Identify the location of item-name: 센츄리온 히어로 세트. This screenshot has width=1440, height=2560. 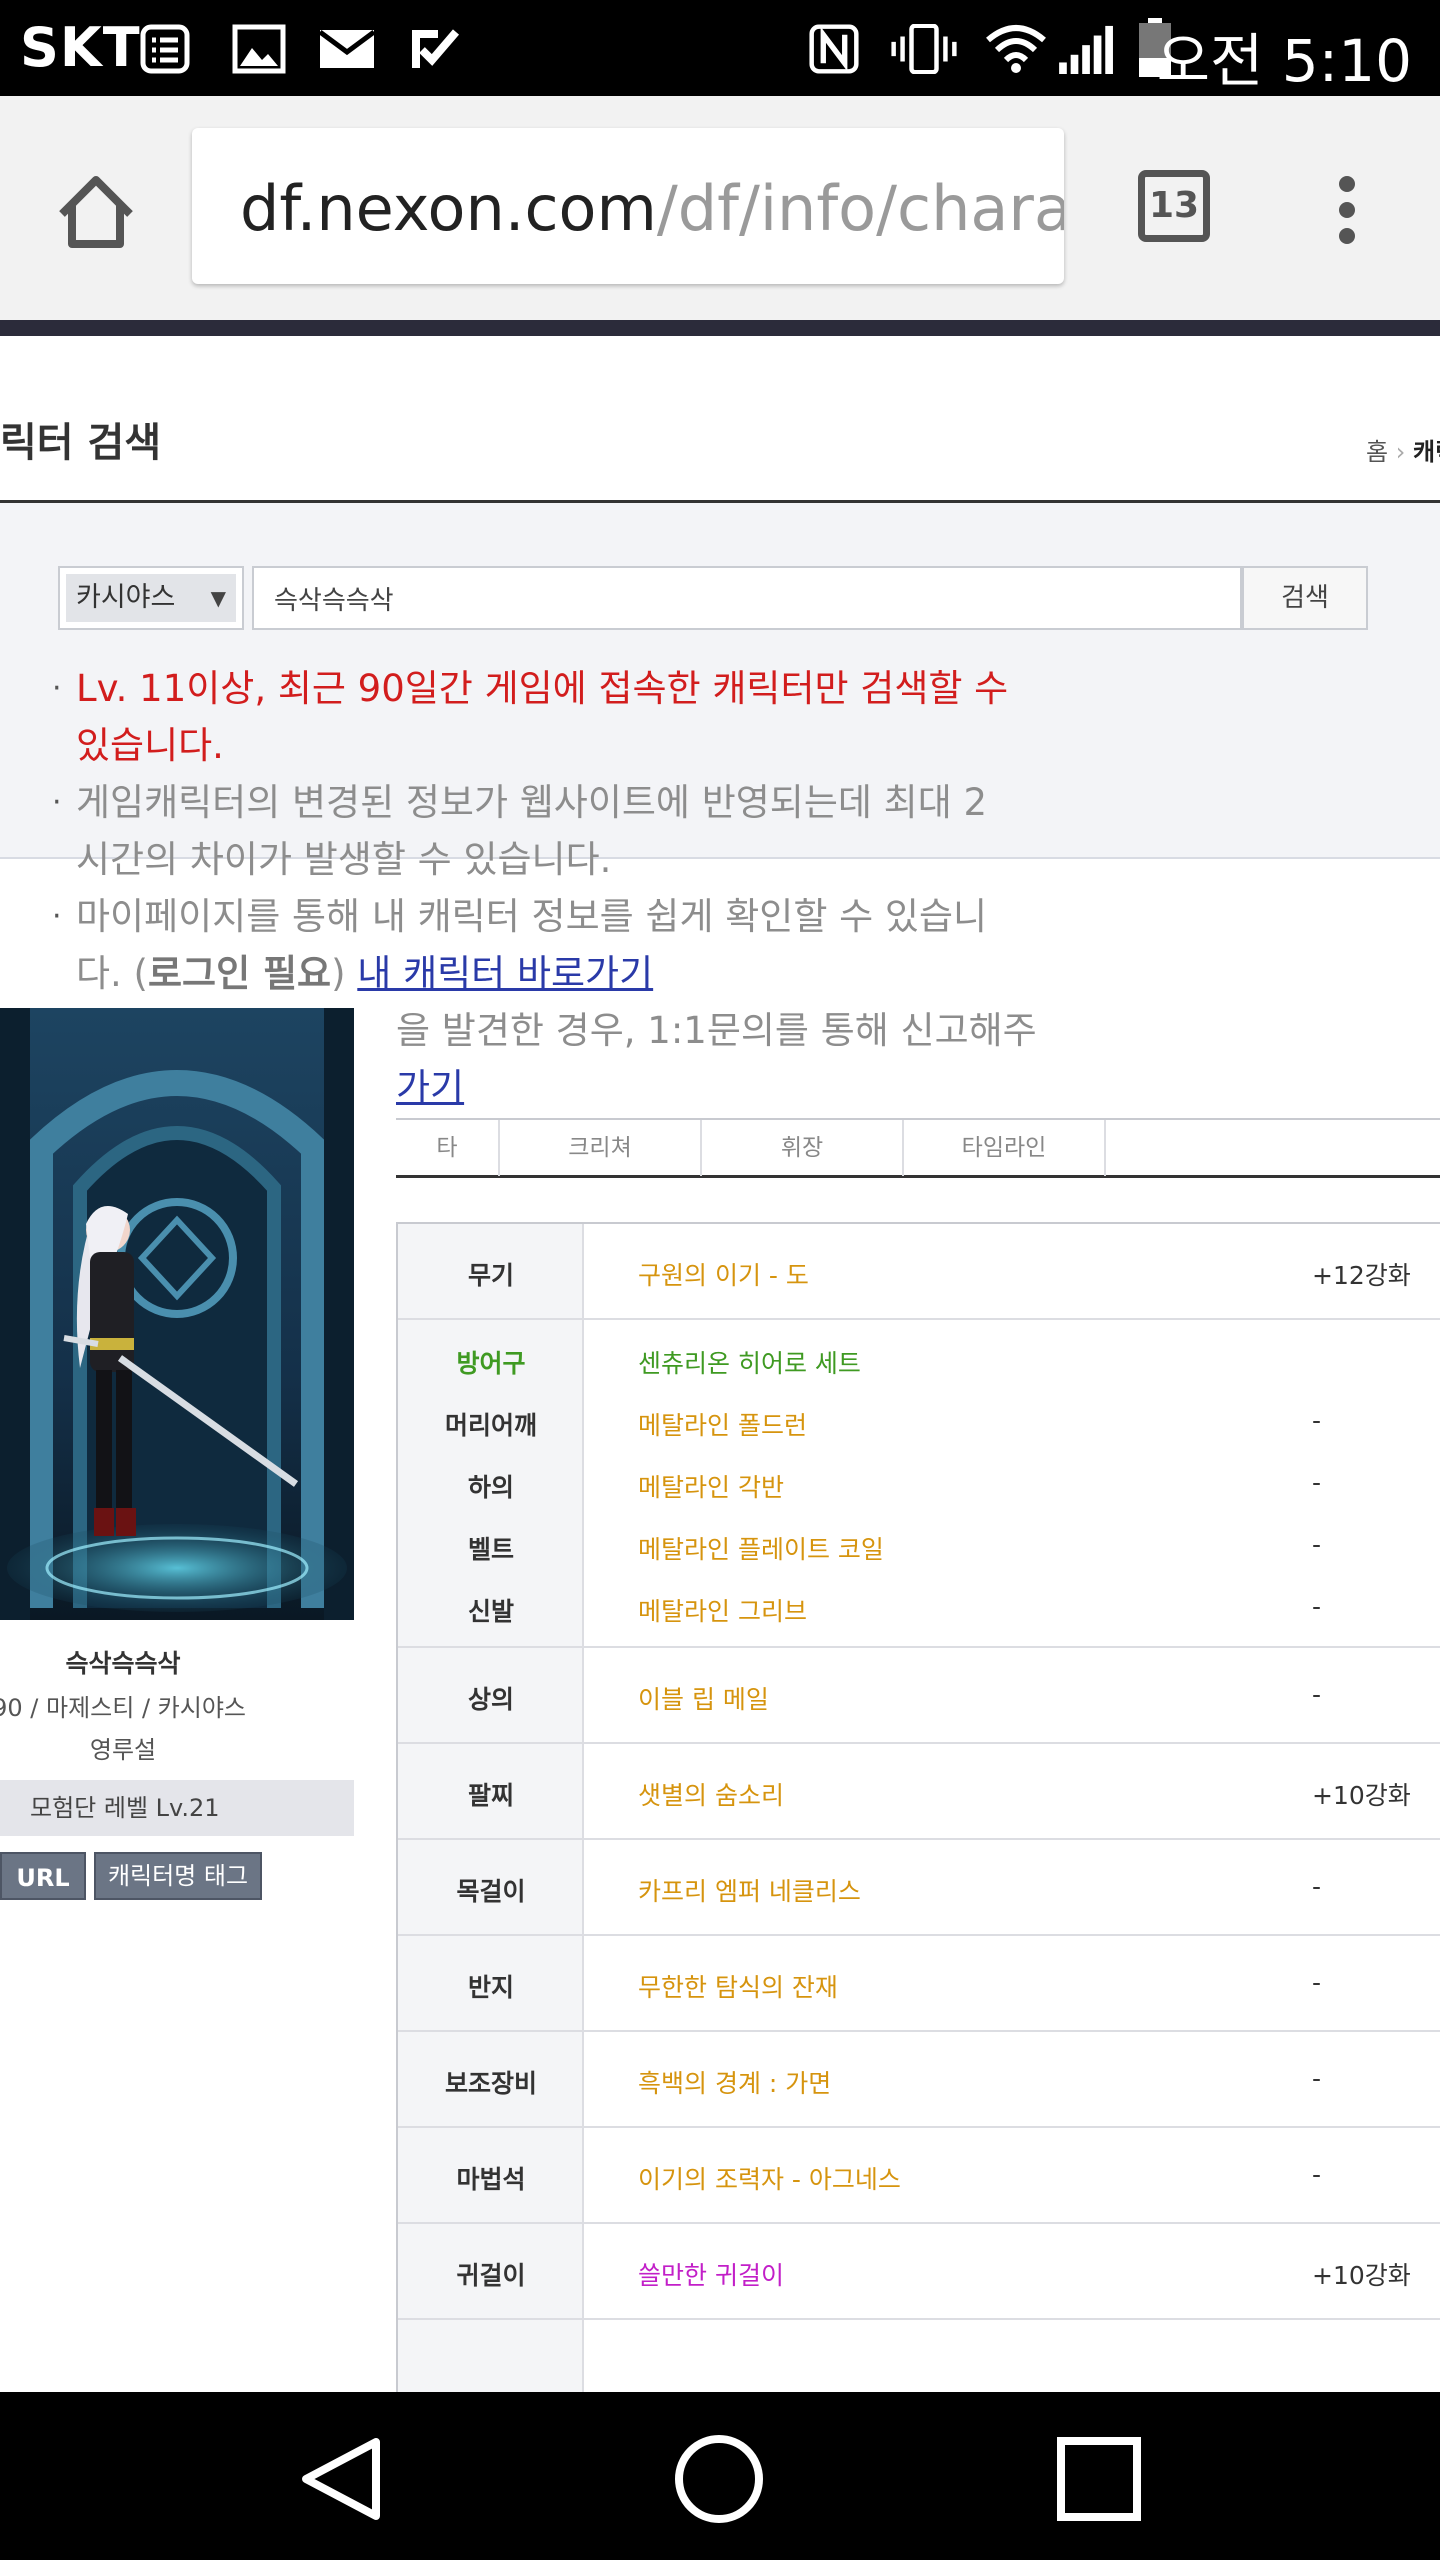
(749, 1362).